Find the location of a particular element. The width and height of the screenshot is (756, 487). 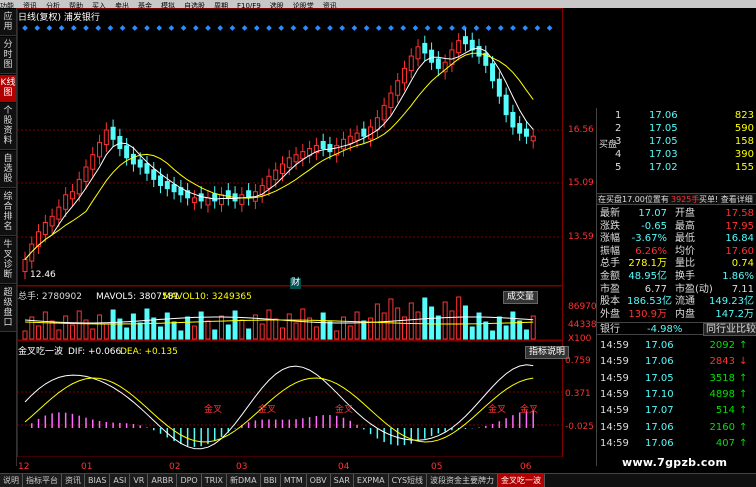

finance-marker: 财 is located at coordinates (296, 283).